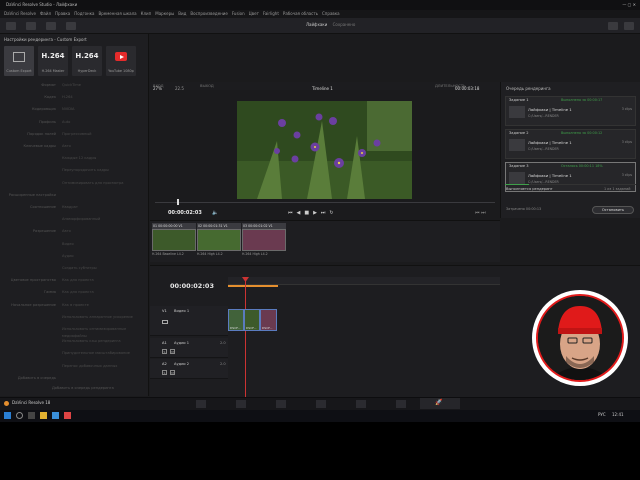 The width and height of the screenshot is (640, 480). I want to click on keyboard-language: РУС, so click(602, 414).